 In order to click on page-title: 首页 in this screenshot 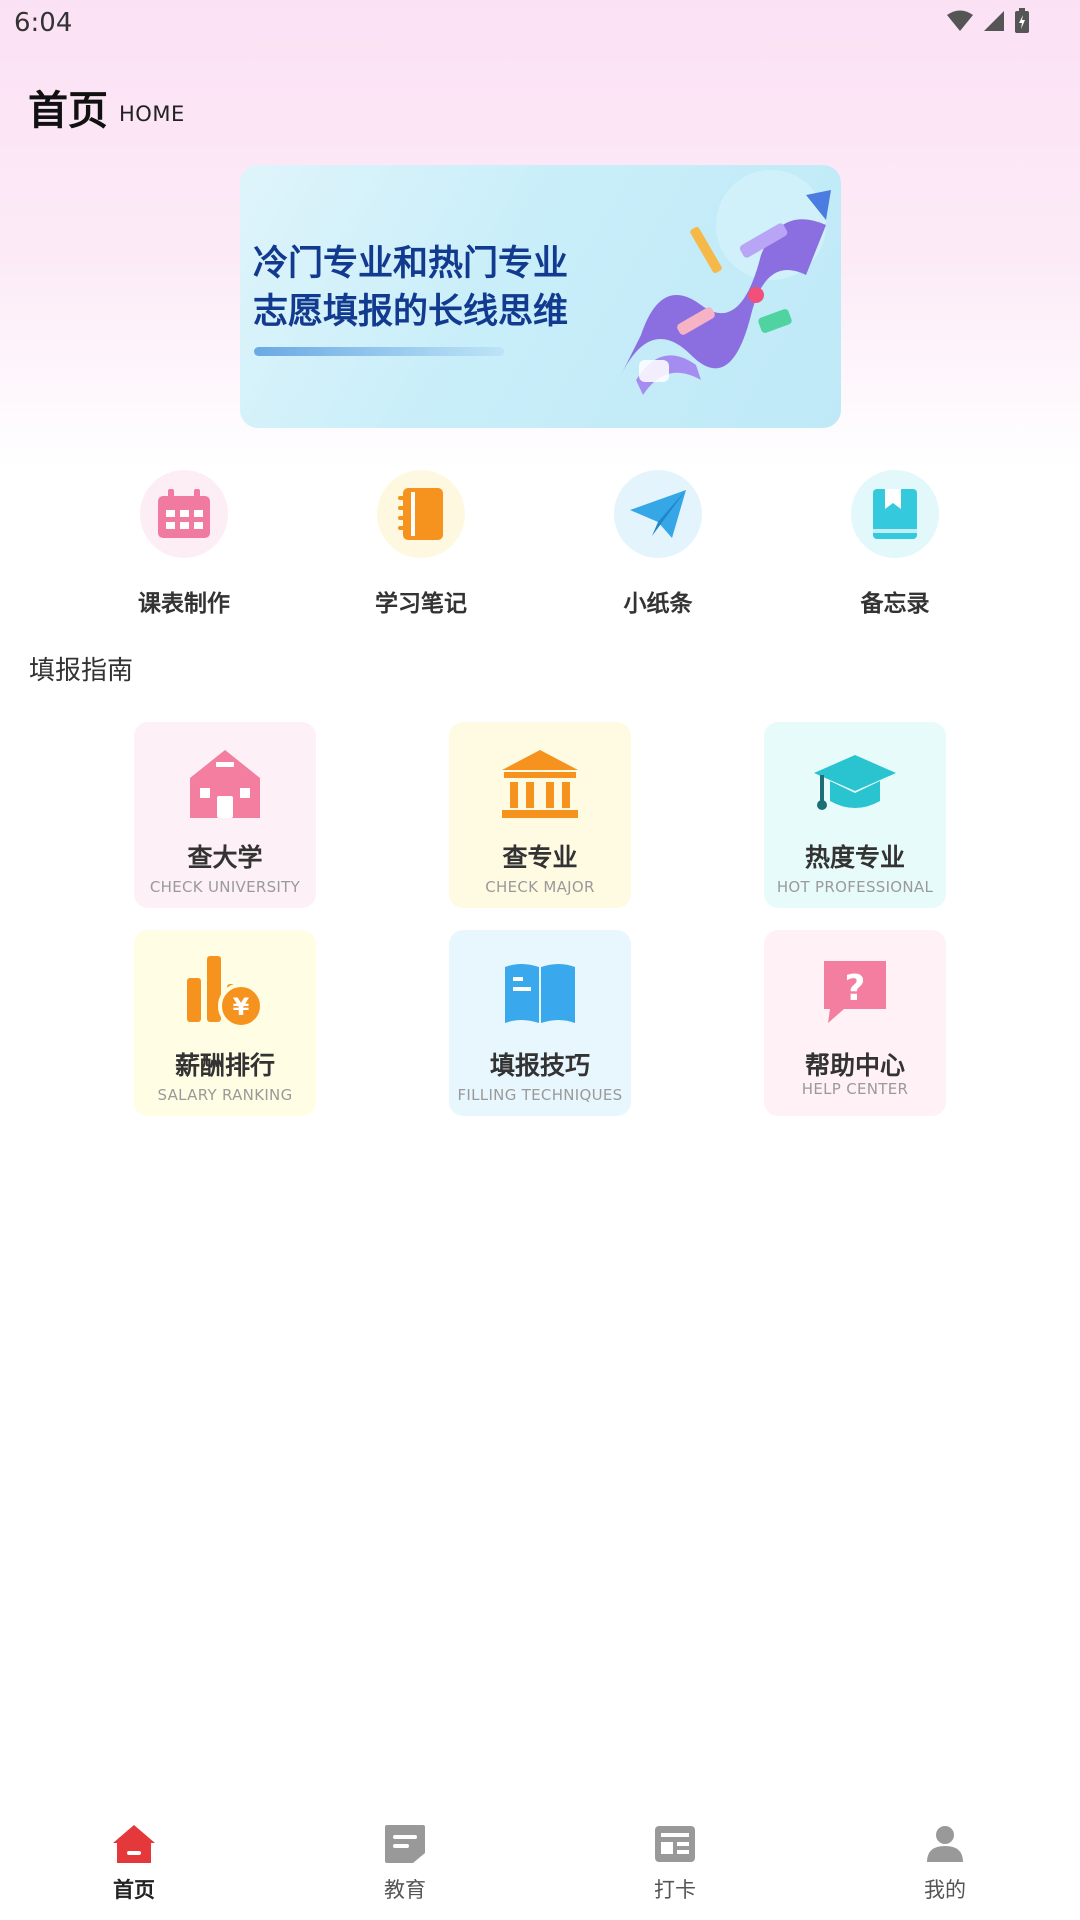, I will do `click(68, 111)`.